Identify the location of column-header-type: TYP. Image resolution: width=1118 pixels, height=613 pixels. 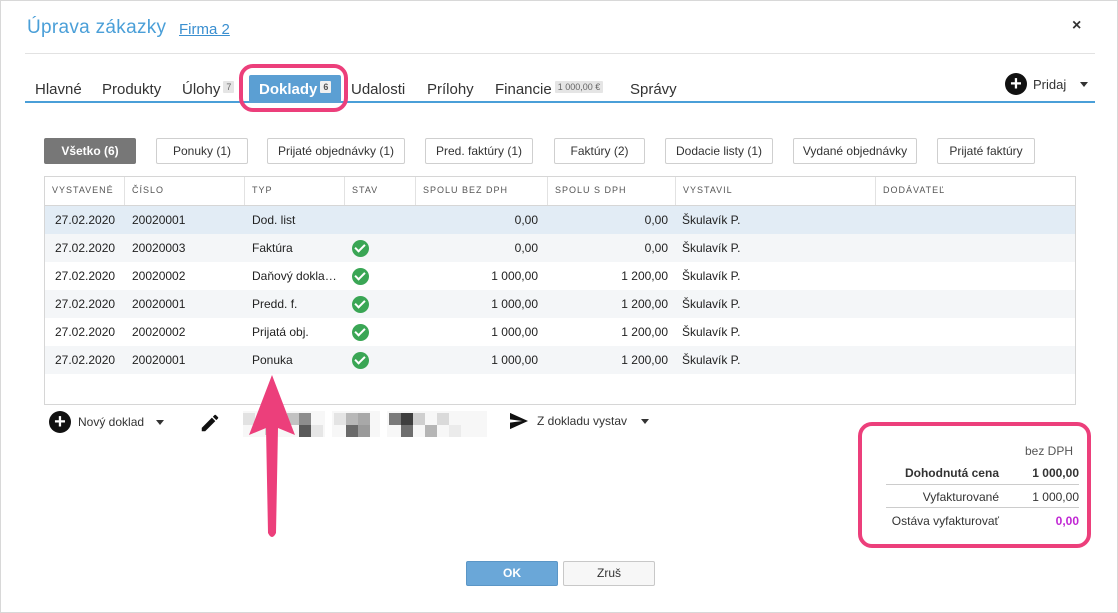
(295, 191).